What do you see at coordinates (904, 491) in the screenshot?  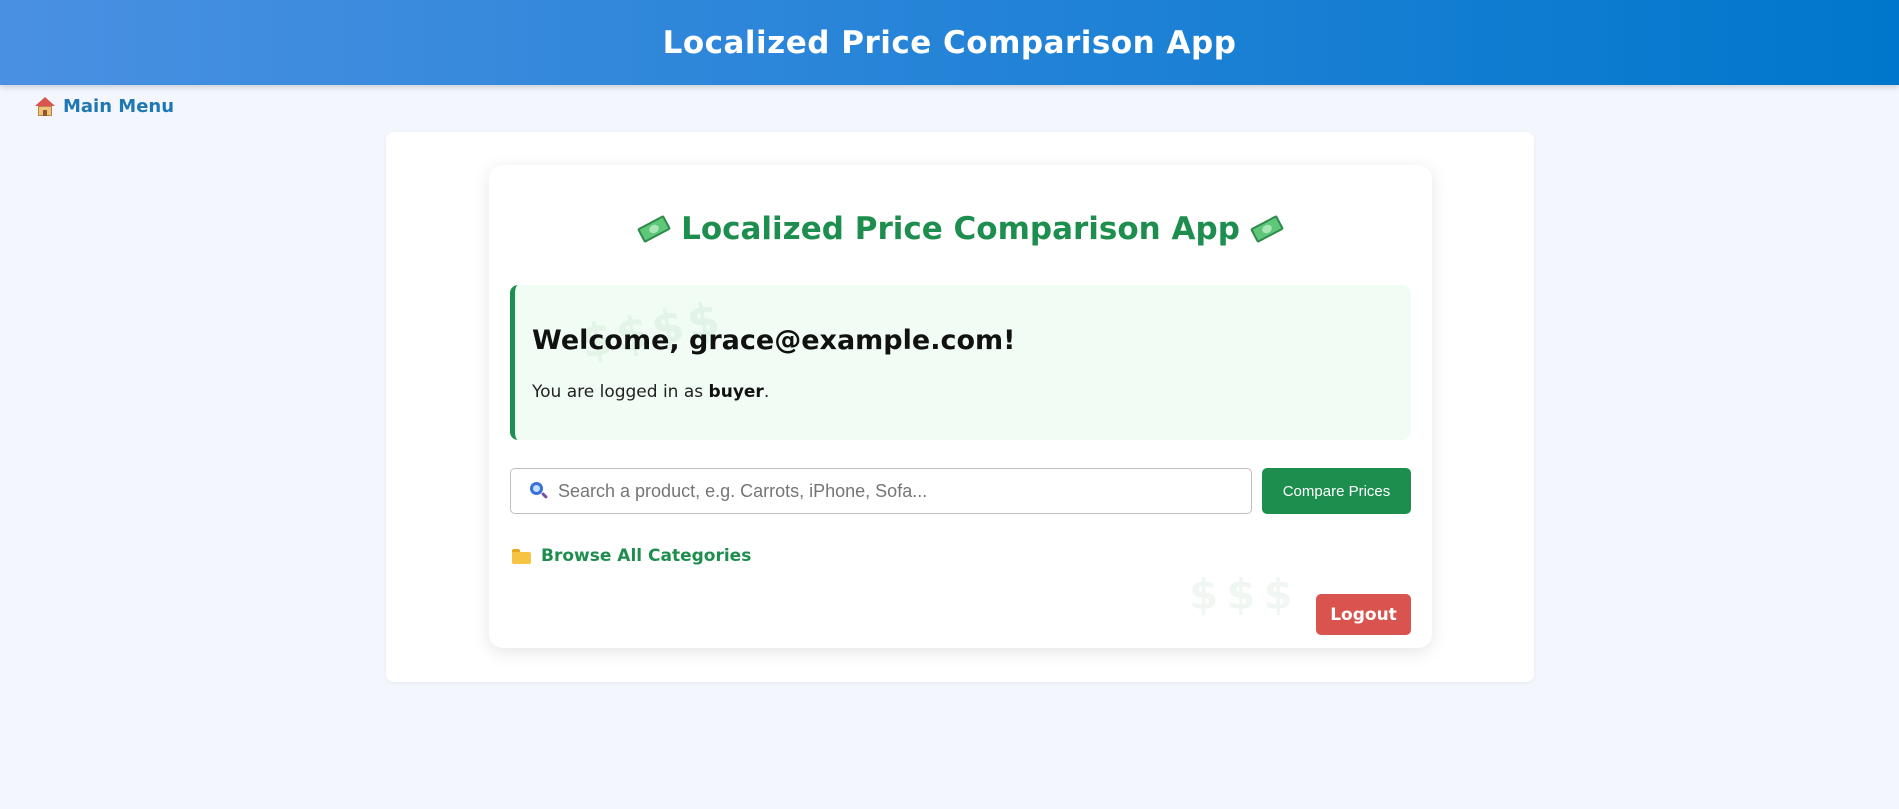 I see `search-input` at bounding box center [904, 491].